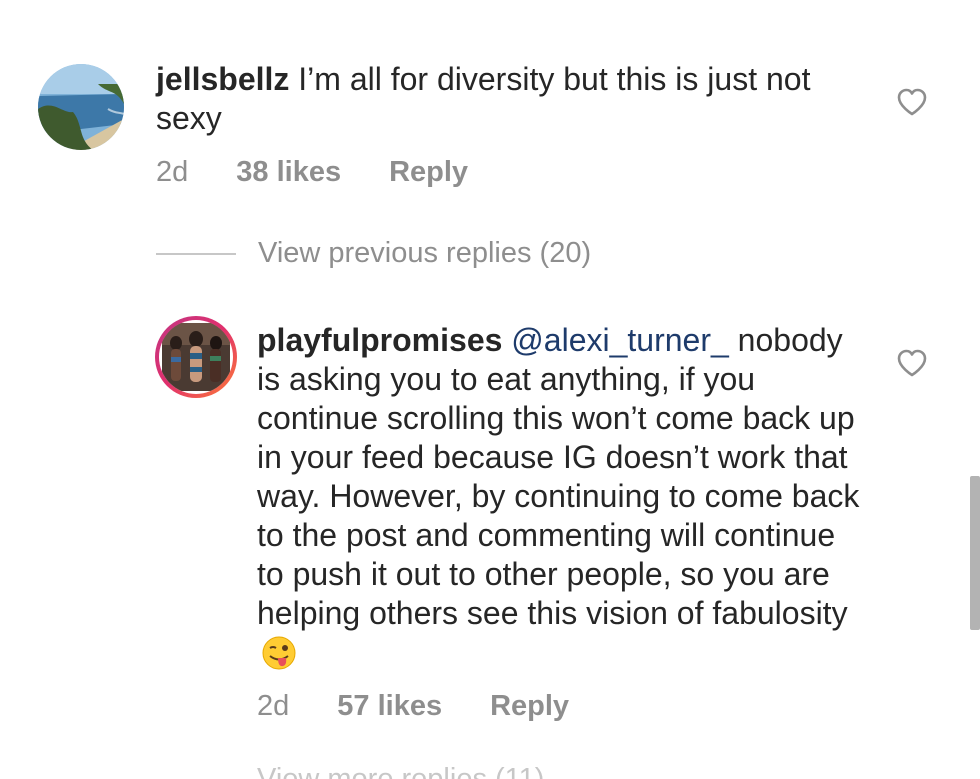 The width and height of the screenshot is (980, 779). What do you see at coordinates (389, 706) in the screenshot?
I see `reply-likes: 57 likes` at bounding box center [389, 706].